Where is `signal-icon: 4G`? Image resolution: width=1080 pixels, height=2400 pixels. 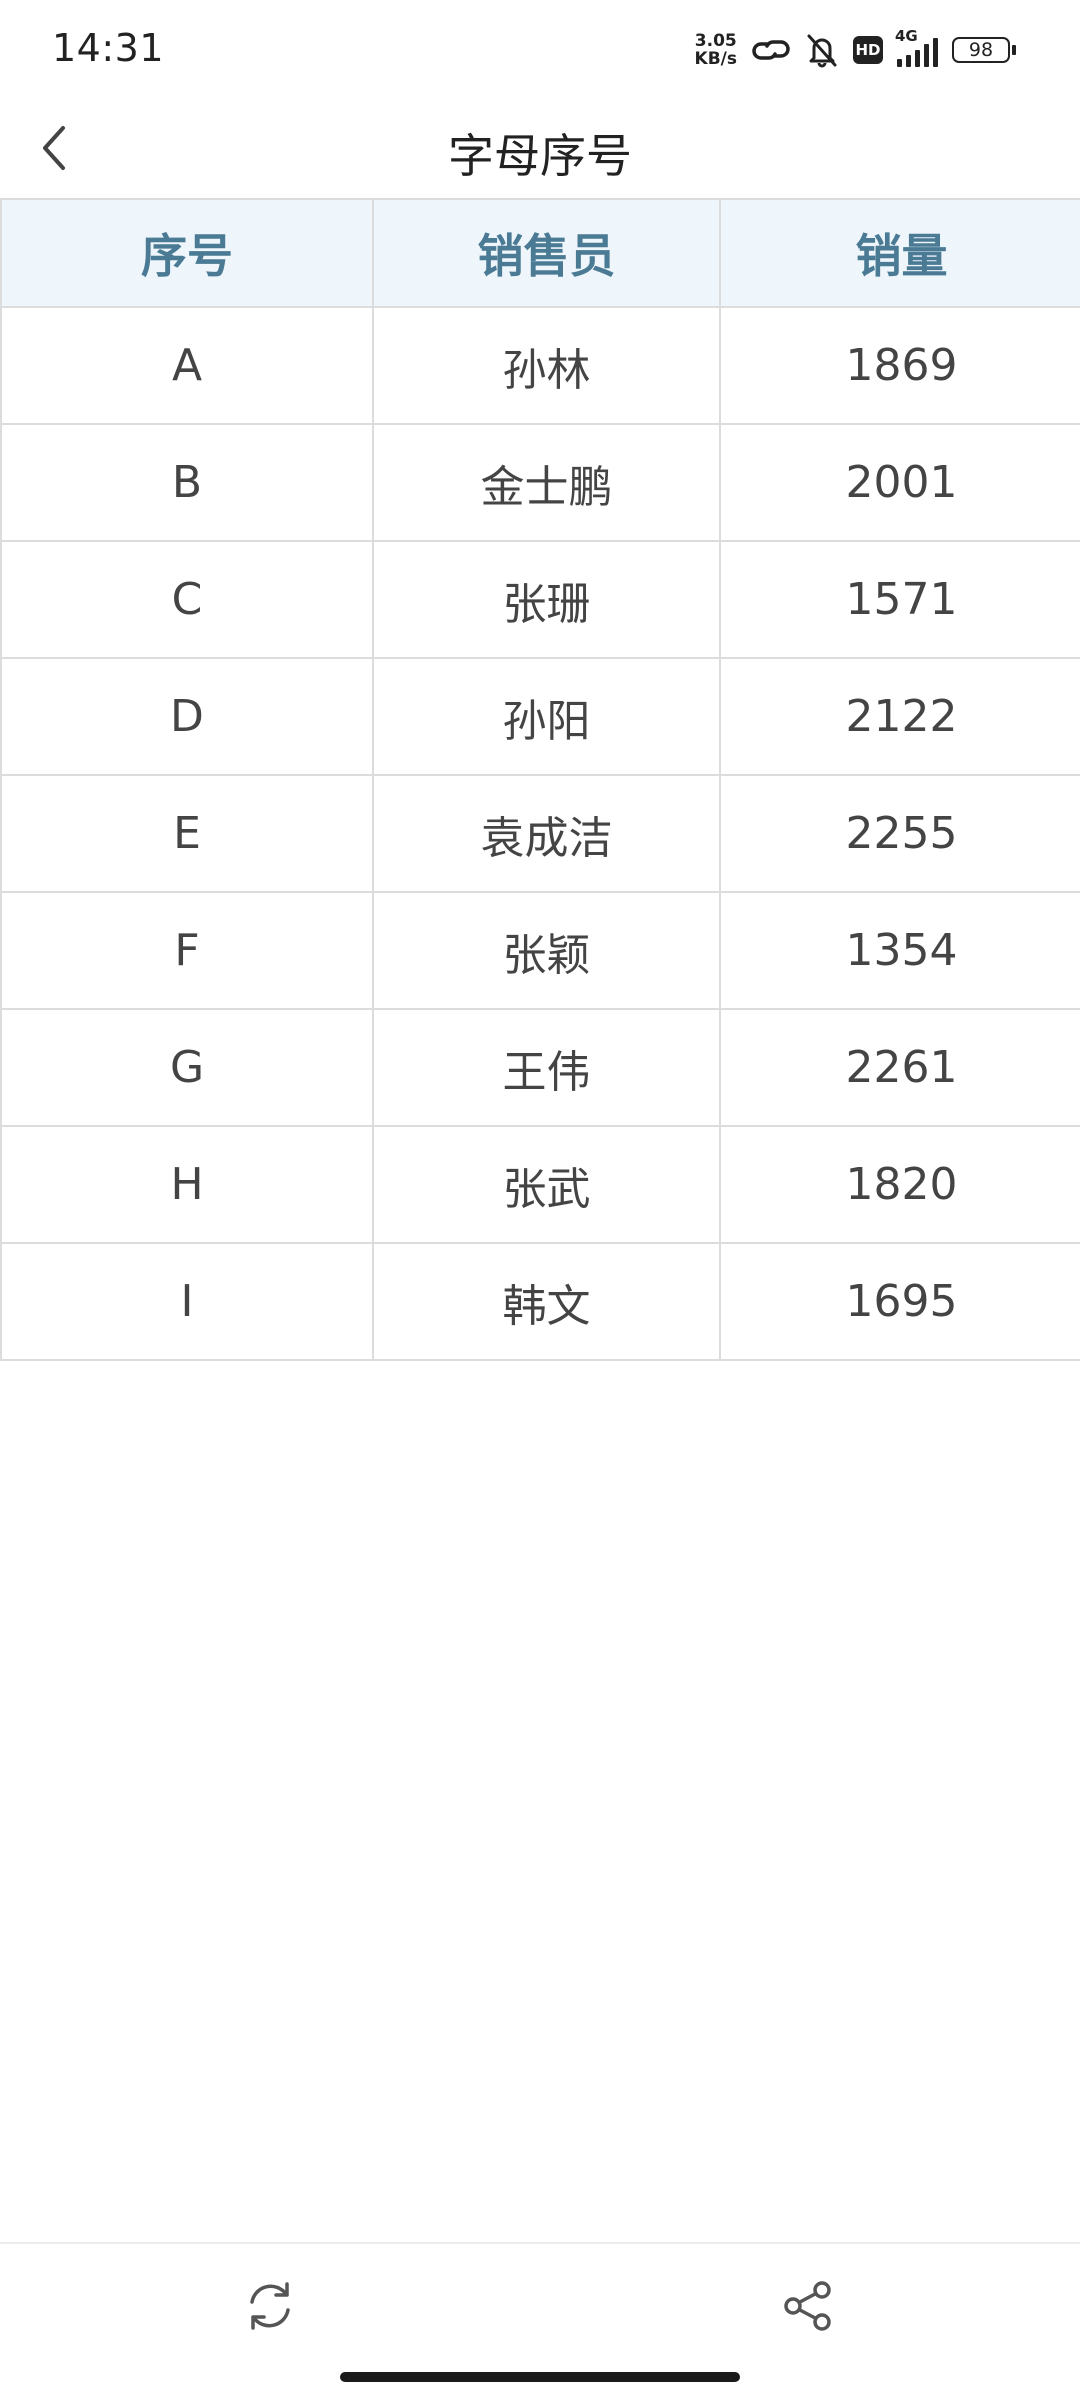
signal-icon: 4G is located at coordinates (916, 47).